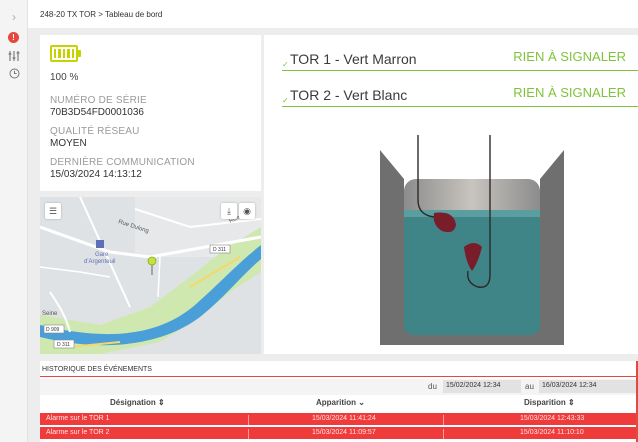 Image resolution: width=638 pixels, height=442 pixels. Describe the element at coordinates (97, 112) in the screenshot. I see `serial-value: 70B3D54FD0001036` at that location.